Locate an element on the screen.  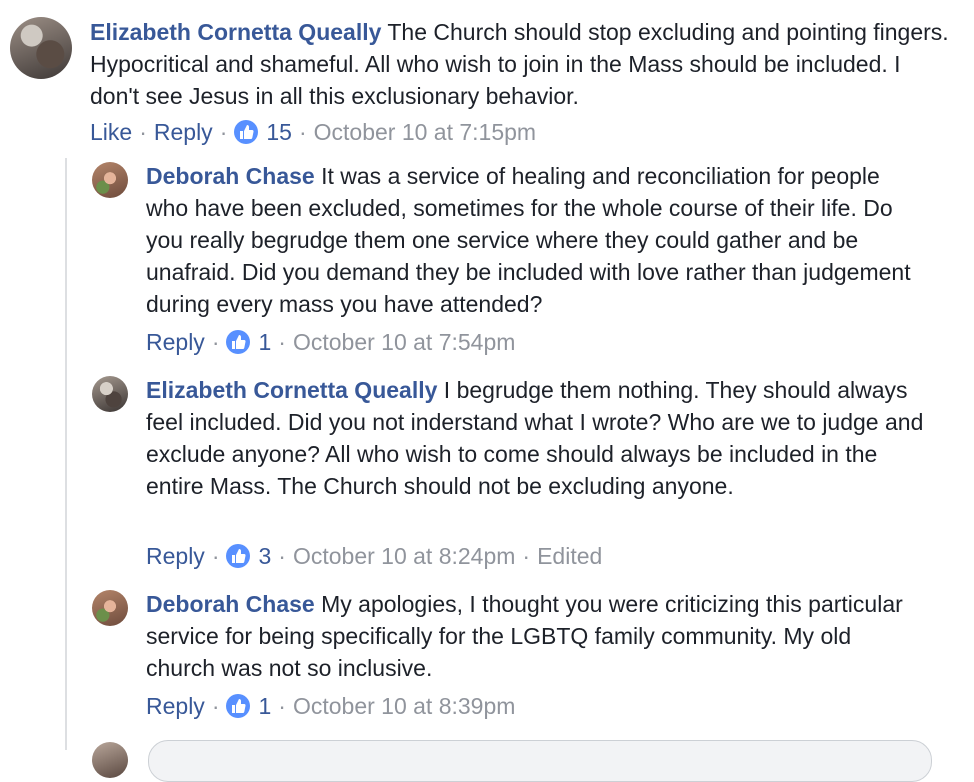
timestamp: October 10 at 7:15pm is located at coordinates (425, 132).